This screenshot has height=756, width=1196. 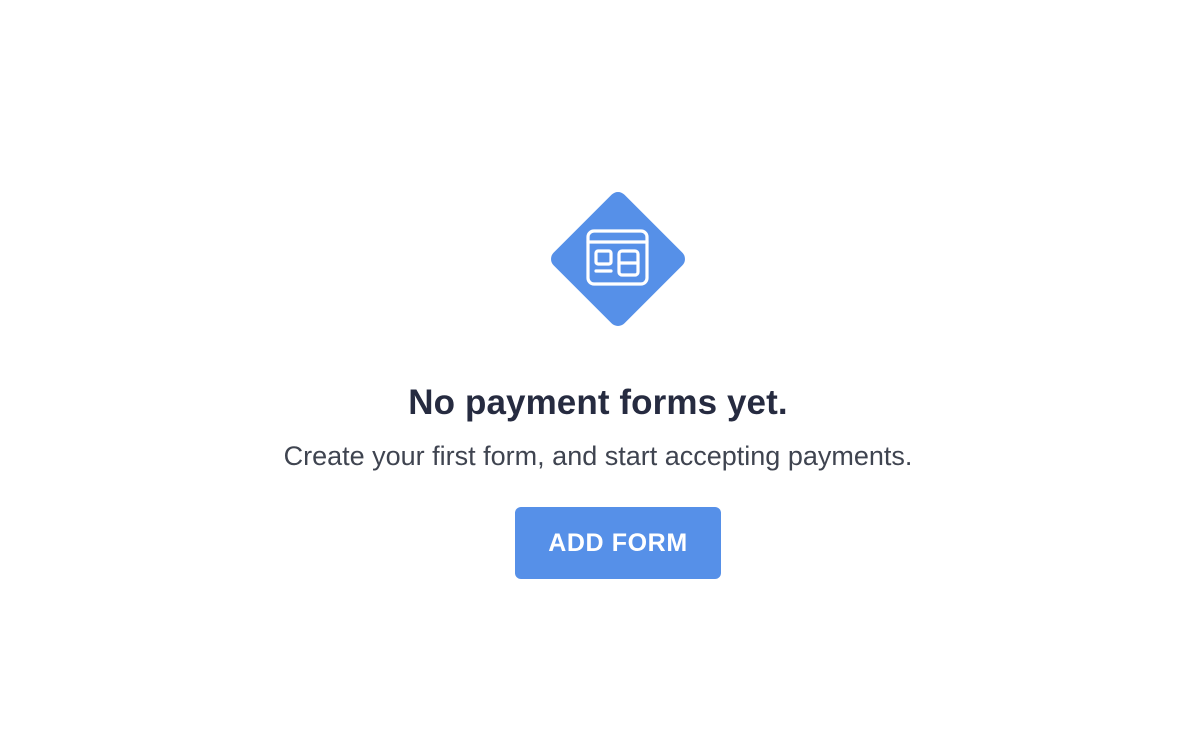 What do you see at coordinates (618, 543) in the screenshot?
I see `add-form-button: ADD FORM` at bounding box center [618, 543].